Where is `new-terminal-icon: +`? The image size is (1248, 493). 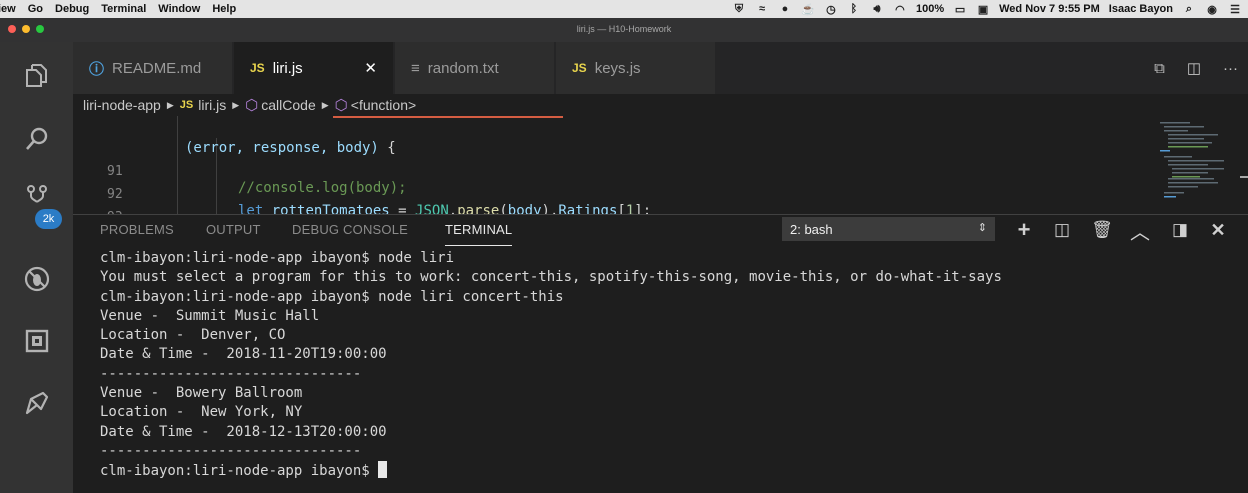
new-terminal-icon: + is located at coordinates (1024, 229).